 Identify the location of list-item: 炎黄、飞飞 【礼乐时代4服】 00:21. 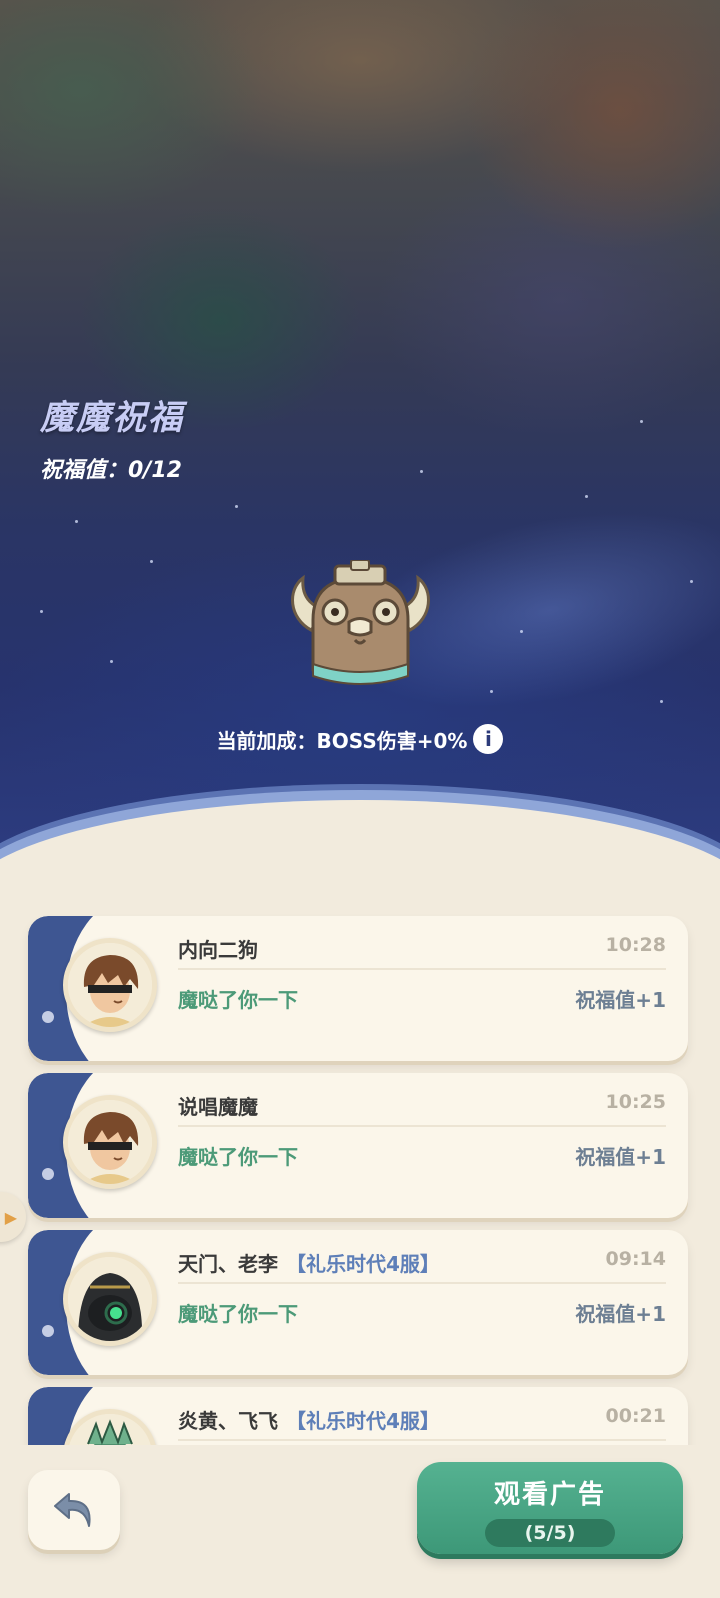
(358, 1416).